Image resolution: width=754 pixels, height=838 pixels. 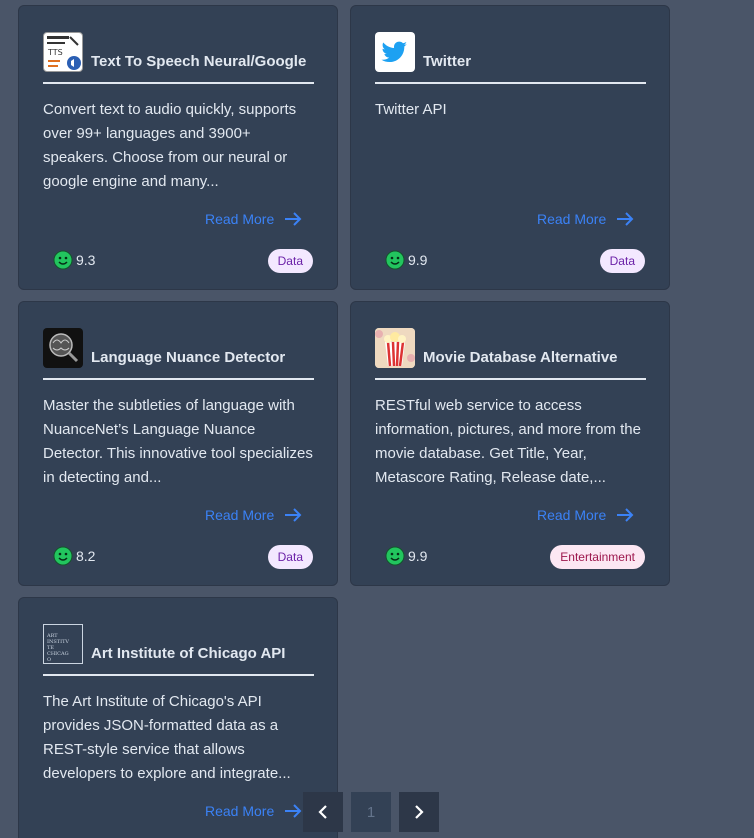 I want to click on chevron-left-icon, so click(x=322, y=812).